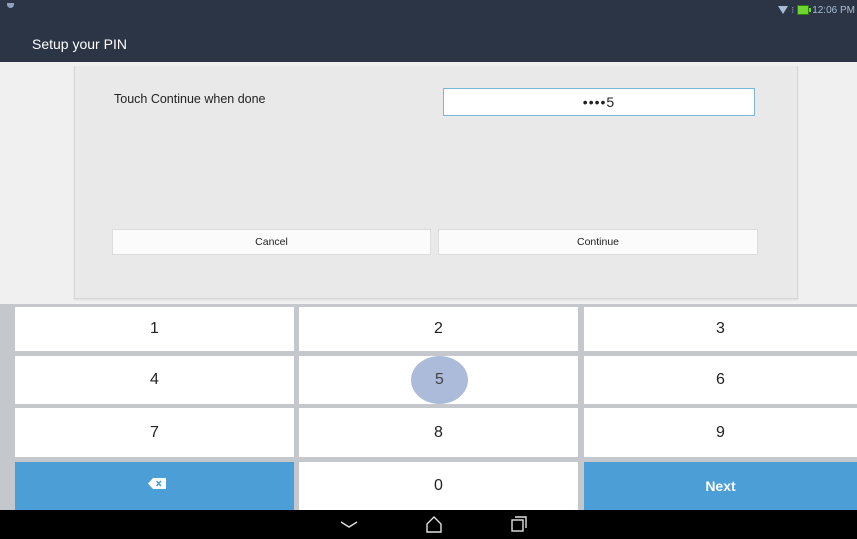 This screenshot has width=857, height=539. What do you see at coordinates (428, 42) in the screenshot?
I see `title-bar: Setup your PIN` at bounding box center [428, 42].